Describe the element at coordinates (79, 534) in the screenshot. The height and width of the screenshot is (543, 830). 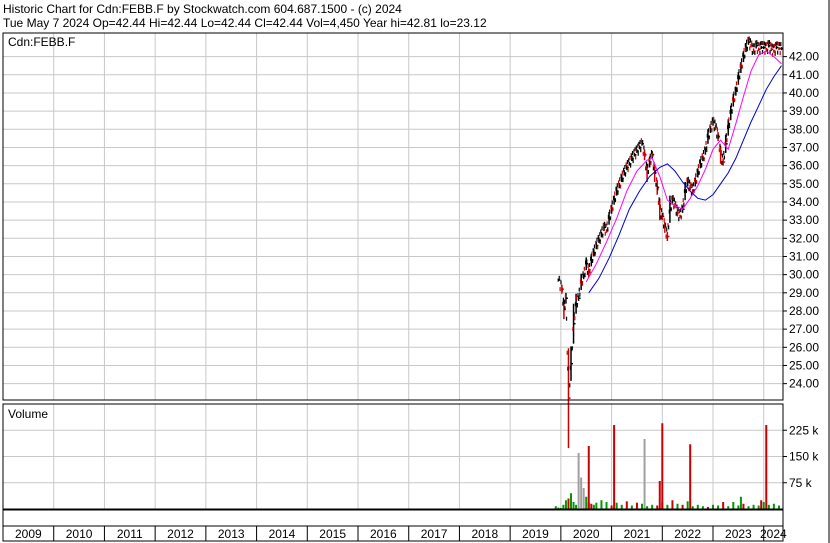
I see `year-label: 2010` at that location.